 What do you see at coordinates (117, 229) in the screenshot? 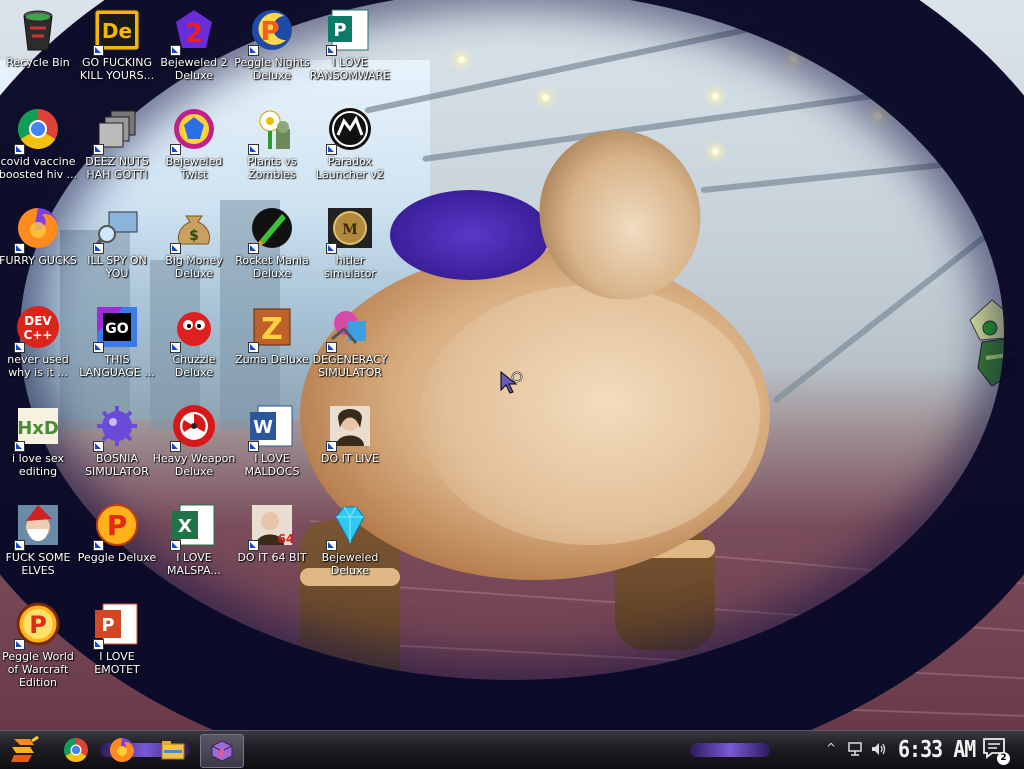
I see `spy-monitor-icon` at bounding box center [117, 229].